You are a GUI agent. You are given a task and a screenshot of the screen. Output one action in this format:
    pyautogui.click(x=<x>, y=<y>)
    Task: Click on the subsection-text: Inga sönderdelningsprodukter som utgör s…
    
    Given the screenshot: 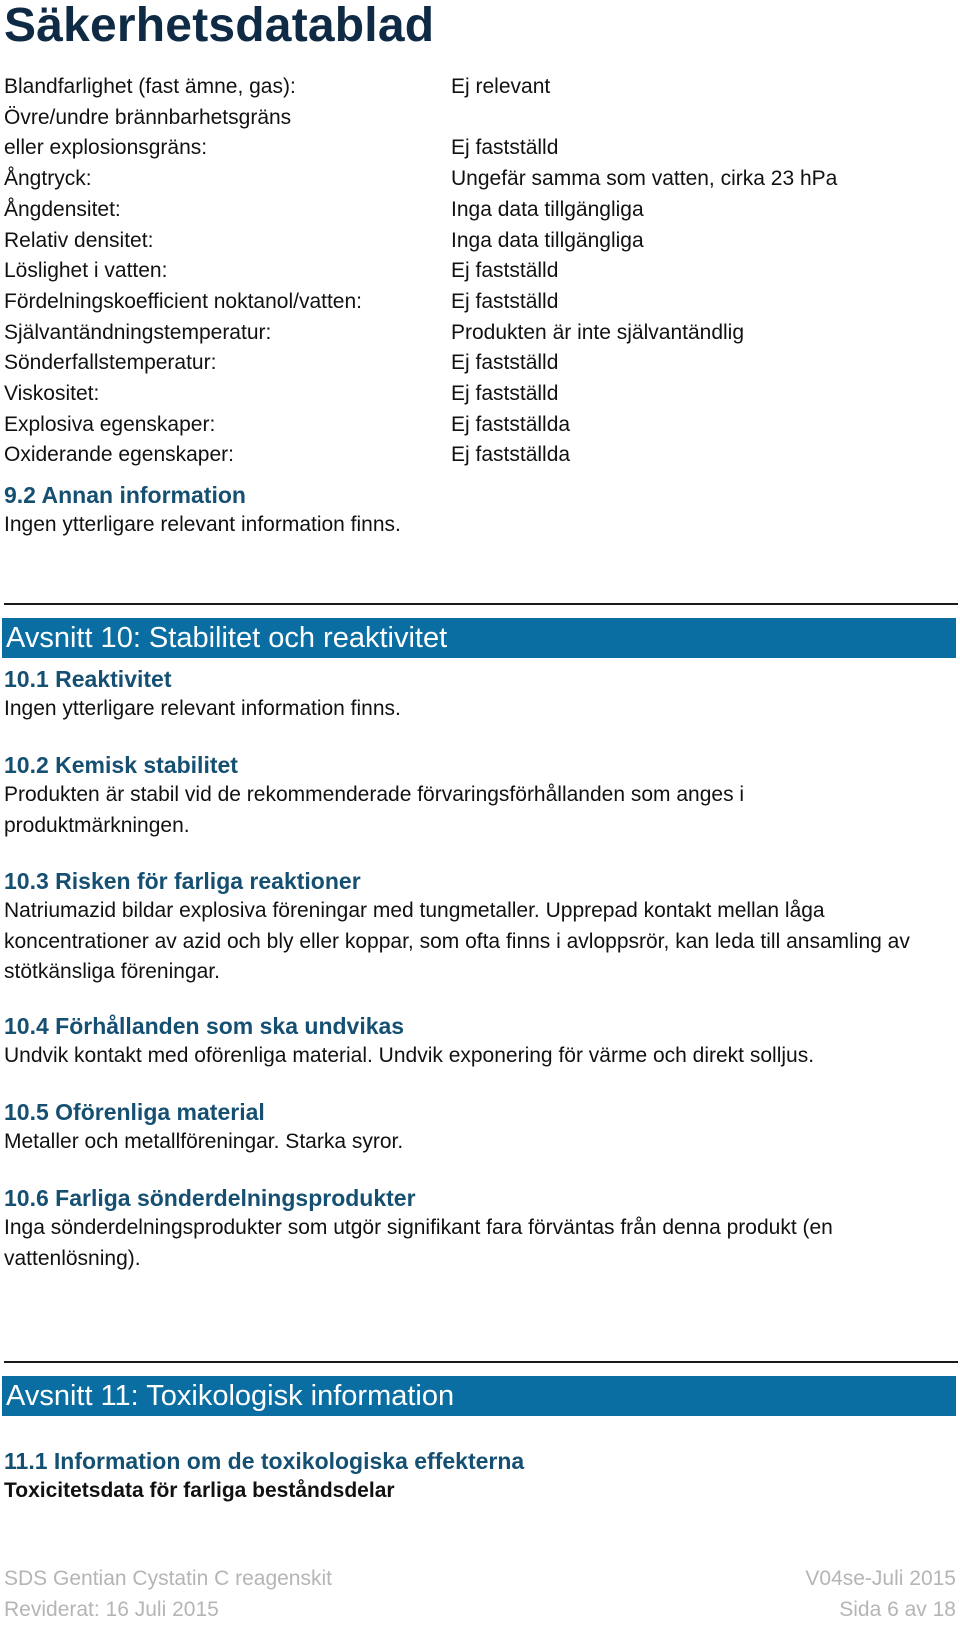 What is the action you would take?
    pyautogui.click(x=418, y=1243)
    